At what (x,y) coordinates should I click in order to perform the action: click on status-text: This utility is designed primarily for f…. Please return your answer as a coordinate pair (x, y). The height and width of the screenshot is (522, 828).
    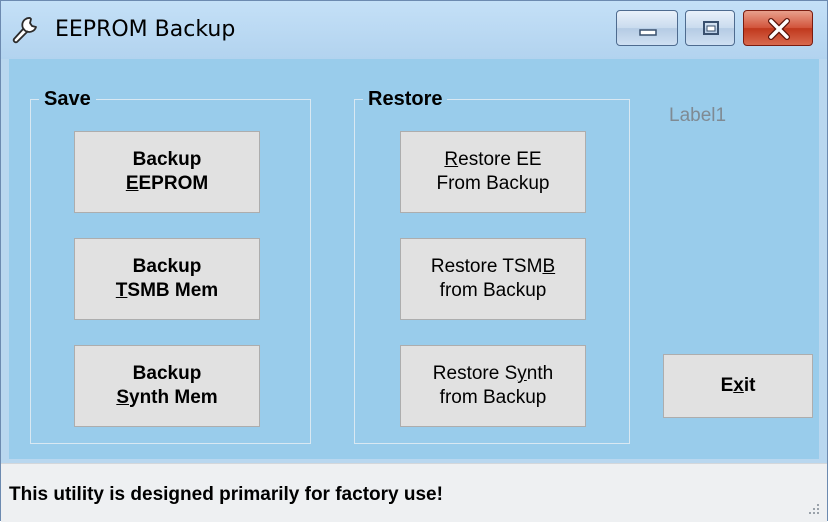
    Looking at the image, I should click on (226, 494).